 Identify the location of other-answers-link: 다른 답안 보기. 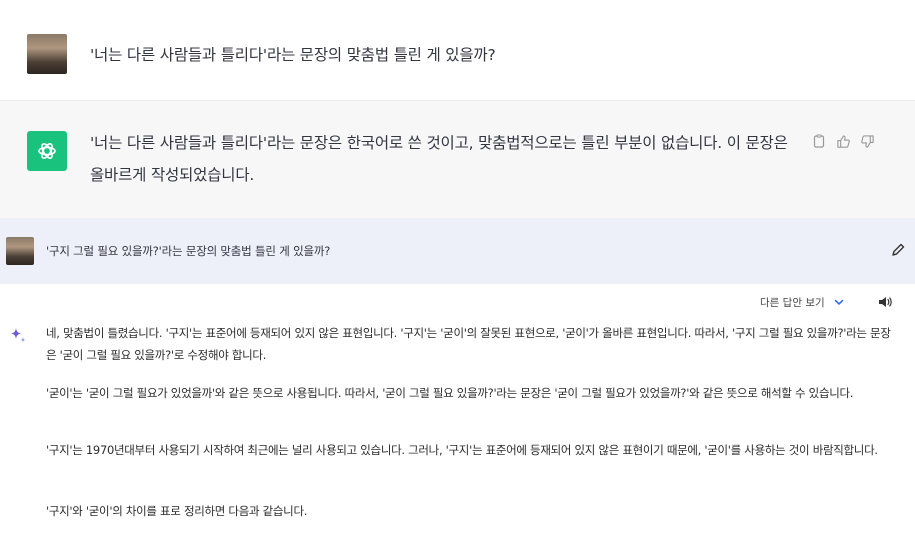
(792, 302).